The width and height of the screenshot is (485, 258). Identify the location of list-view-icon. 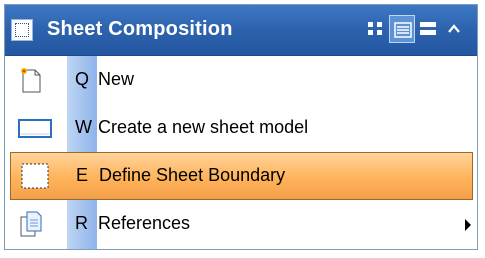
(403, 30).